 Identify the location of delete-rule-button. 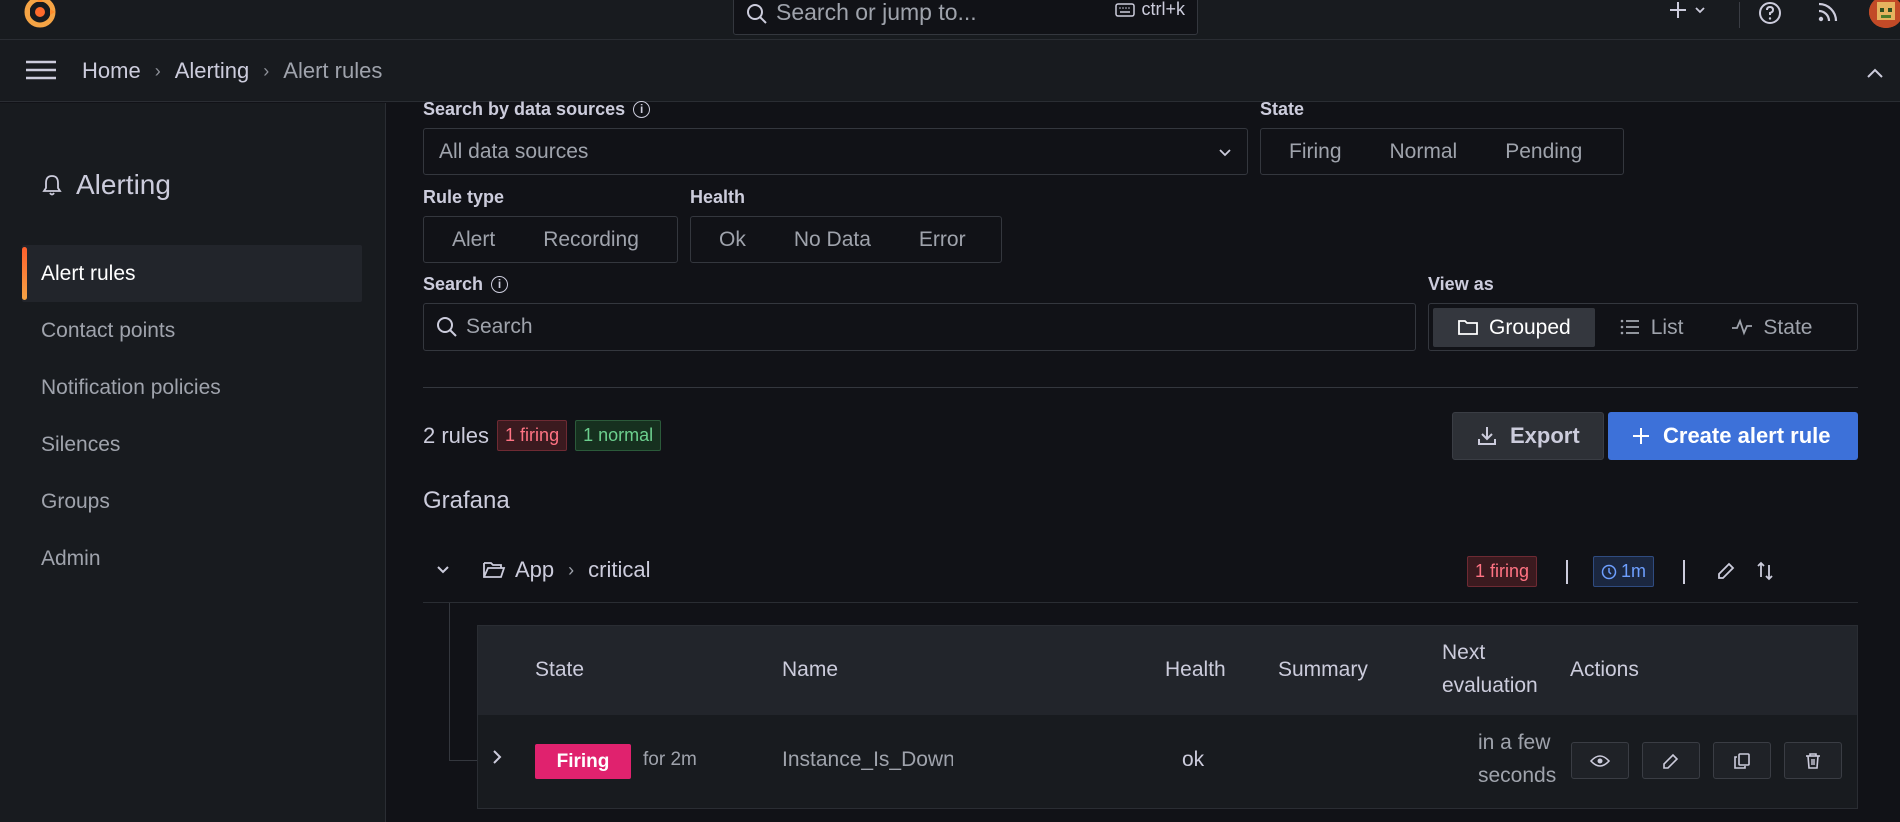
(1813, 760).